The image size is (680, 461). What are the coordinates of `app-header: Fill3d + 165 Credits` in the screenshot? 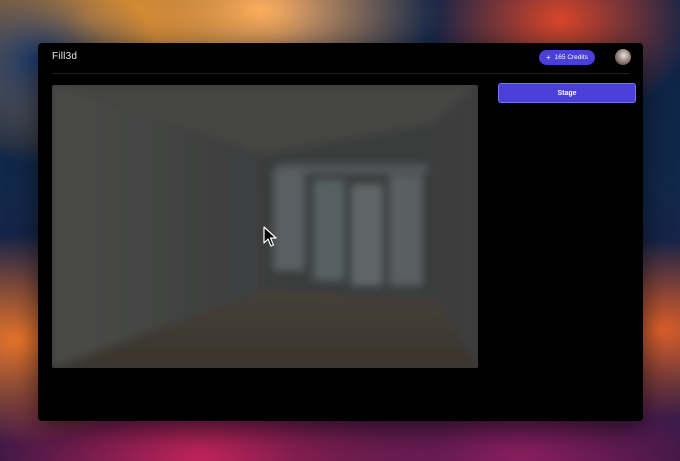 It's located at (340, 57).